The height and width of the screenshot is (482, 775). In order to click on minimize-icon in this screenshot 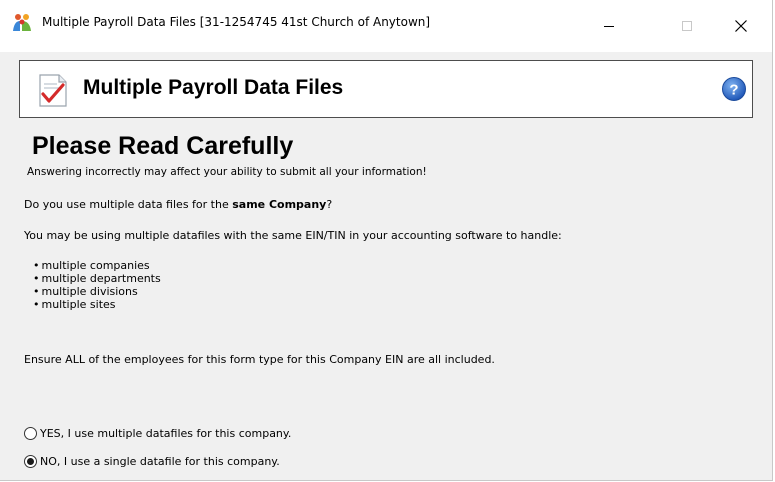, I will do `click(609, 26)`.